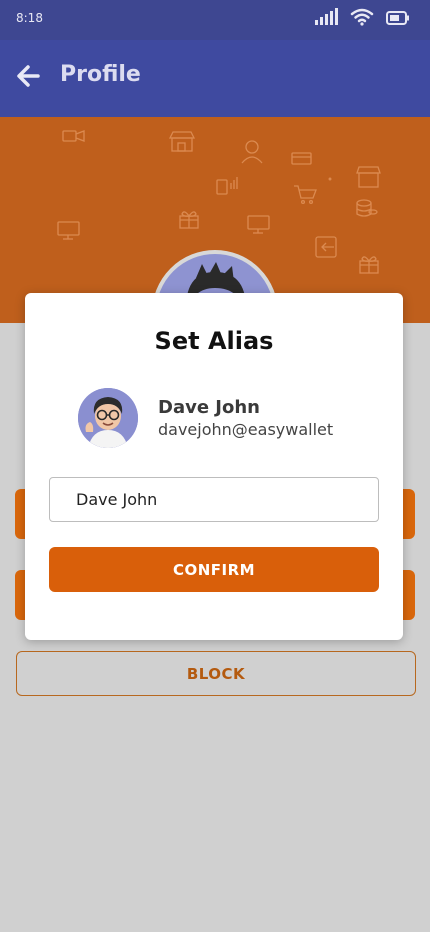 The width and height of the screenshot is (430, 932). What do you see at coordinates (398, 19) in the screenshot?
I see `battery-icon` at bounding box center [398, 19].